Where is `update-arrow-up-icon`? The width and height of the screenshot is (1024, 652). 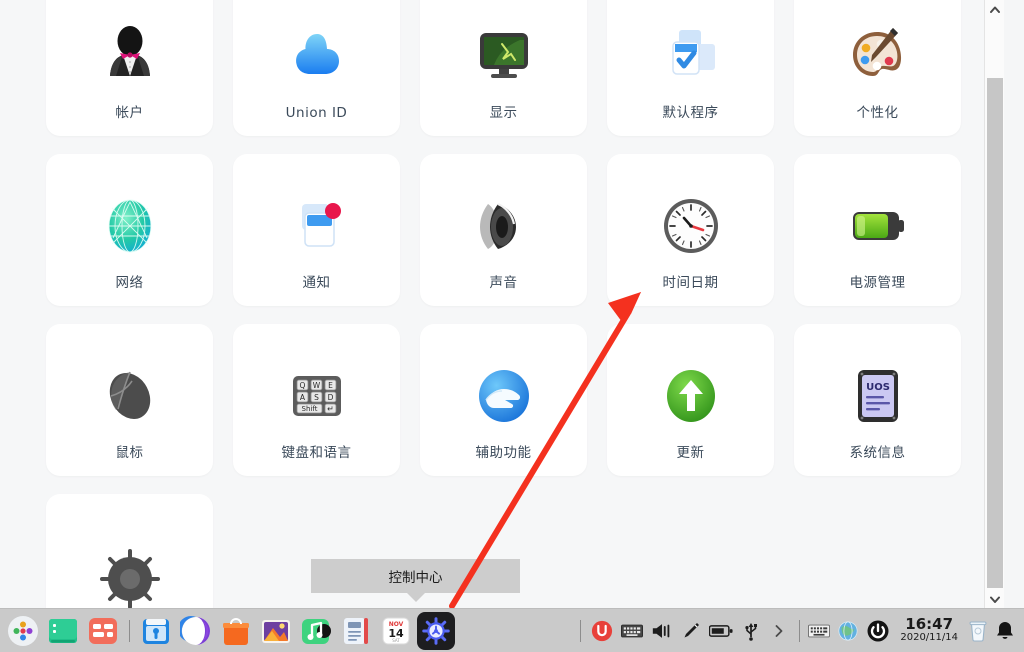
update-arrow-up-icon is located at coordinates (691, 396).